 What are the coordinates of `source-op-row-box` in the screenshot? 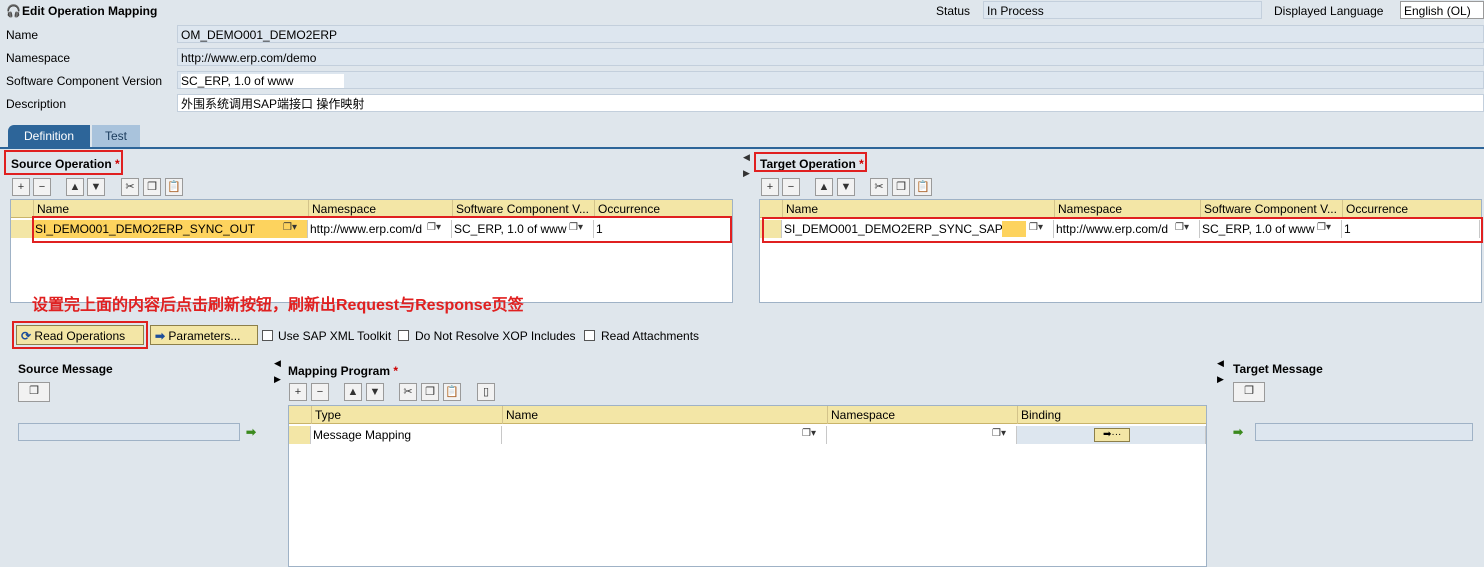 It's located at (382, 229).